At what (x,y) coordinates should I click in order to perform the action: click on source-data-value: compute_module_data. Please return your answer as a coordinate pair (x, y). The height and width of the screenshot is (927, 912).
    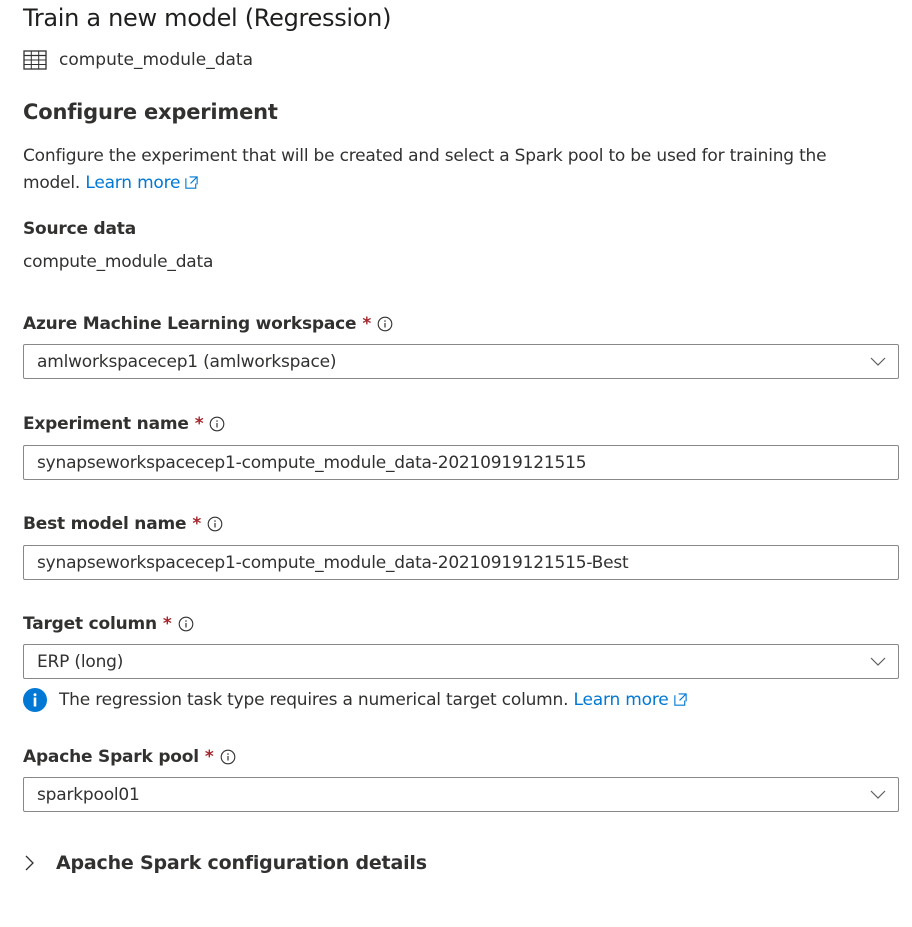
    Looking at the image, I should click on (118, 262).